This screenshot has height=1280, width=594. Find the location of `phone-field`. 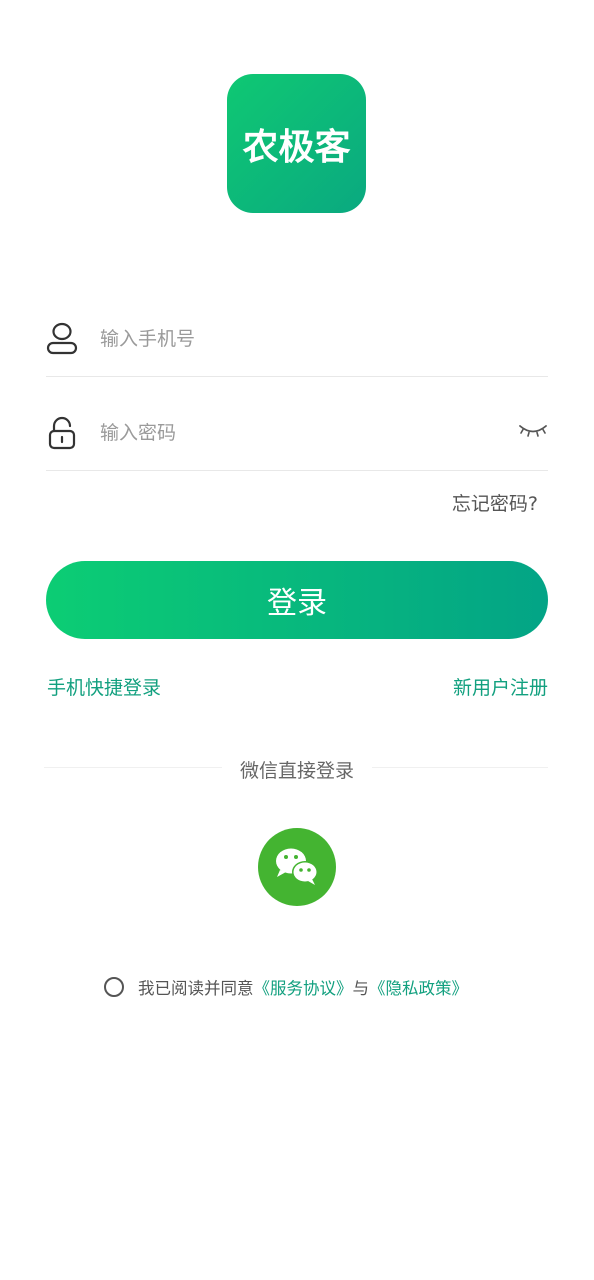

phone-field is located at coordinates (297, 341).